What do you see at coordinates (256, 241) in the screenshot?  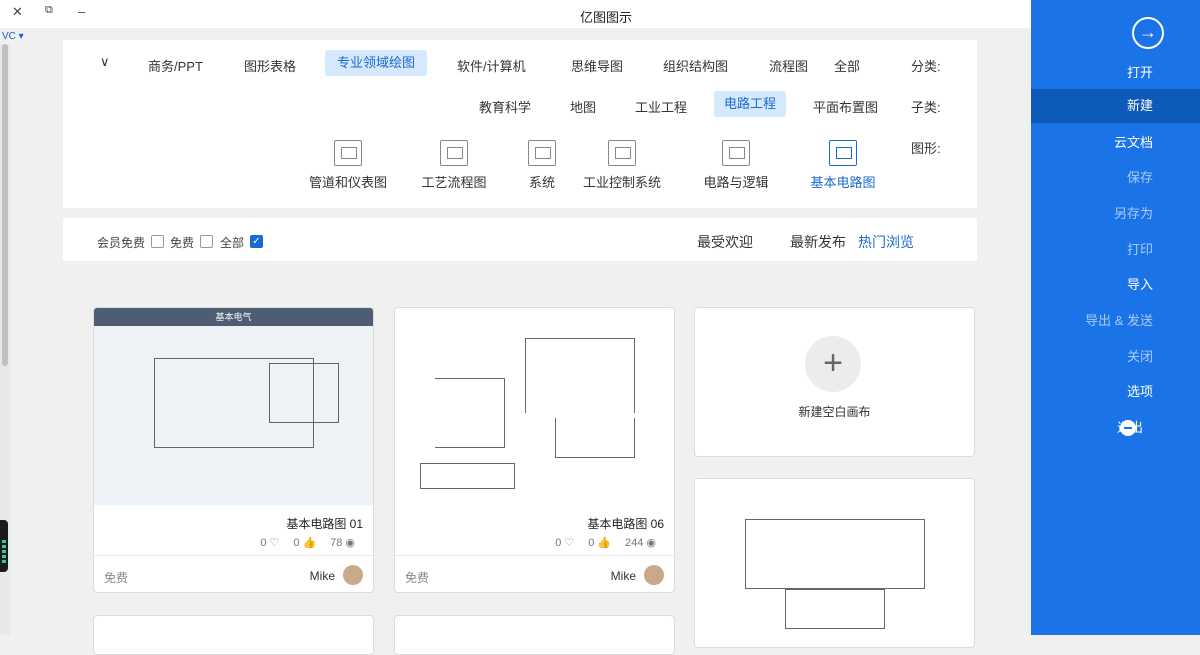 I see `filter-all-checkbox: ✓` at bounding box center [256, 241].